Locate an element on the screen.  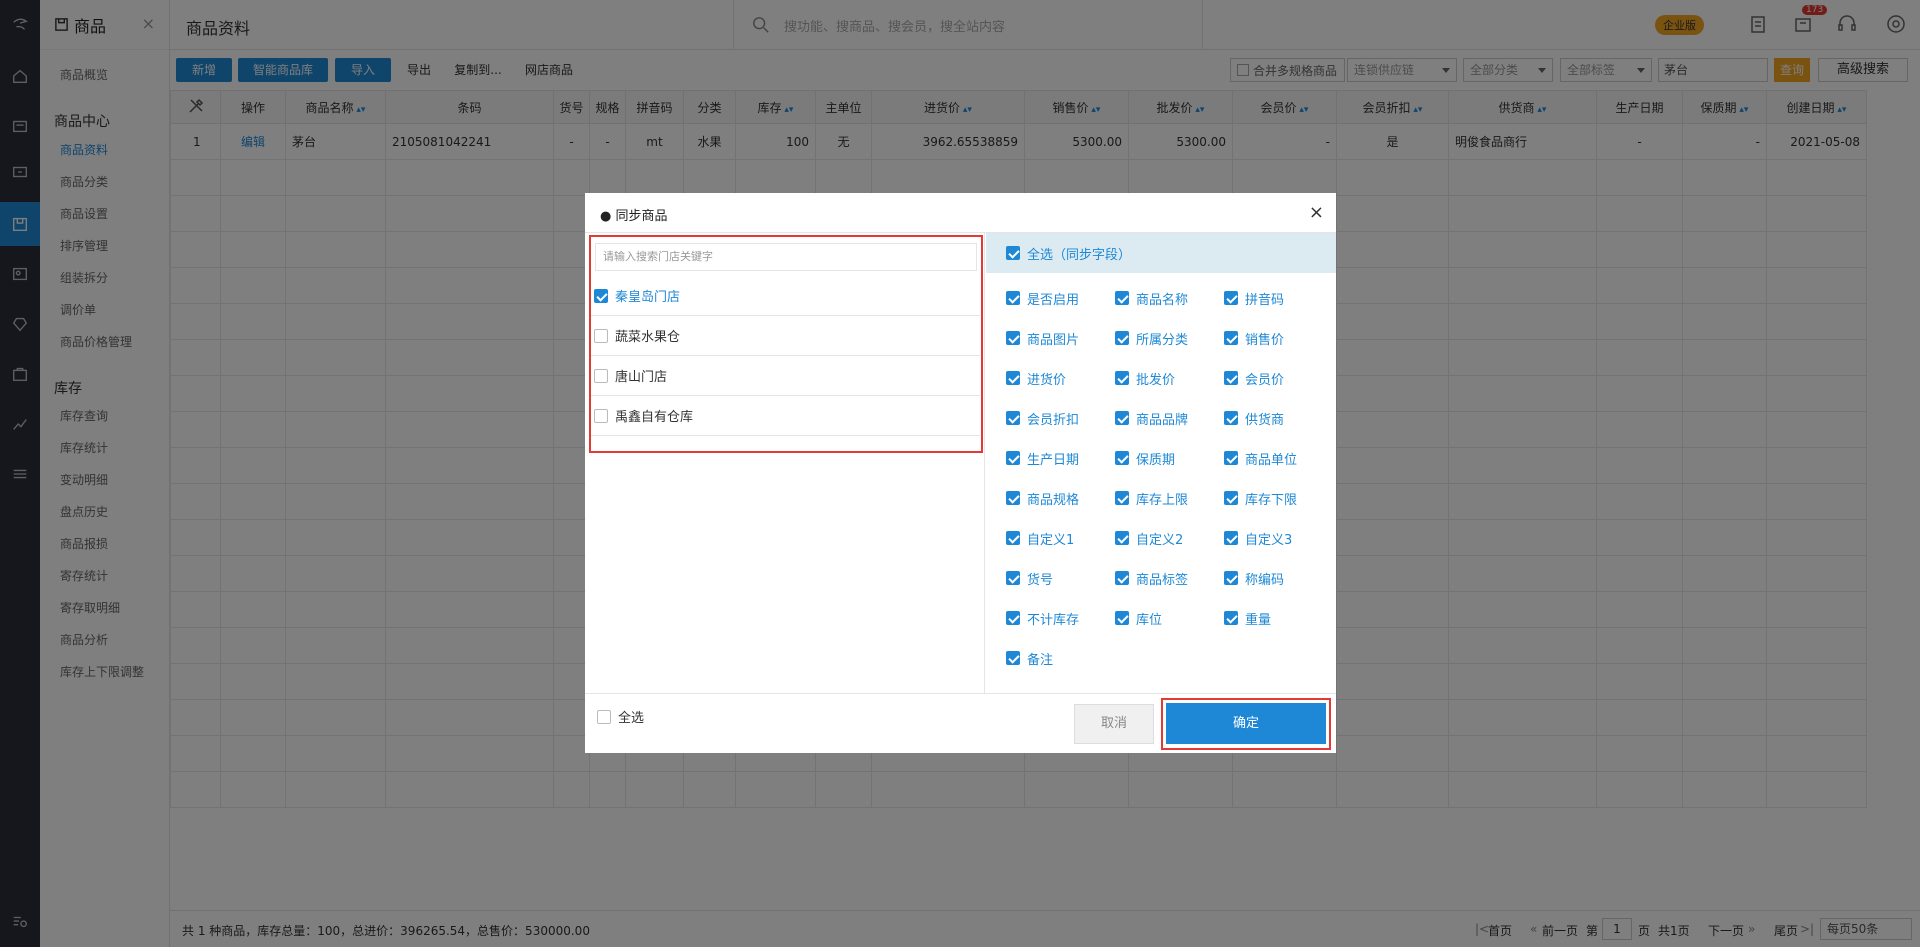
sync-field-option: 货号 is located at coordinates (1061, 578).